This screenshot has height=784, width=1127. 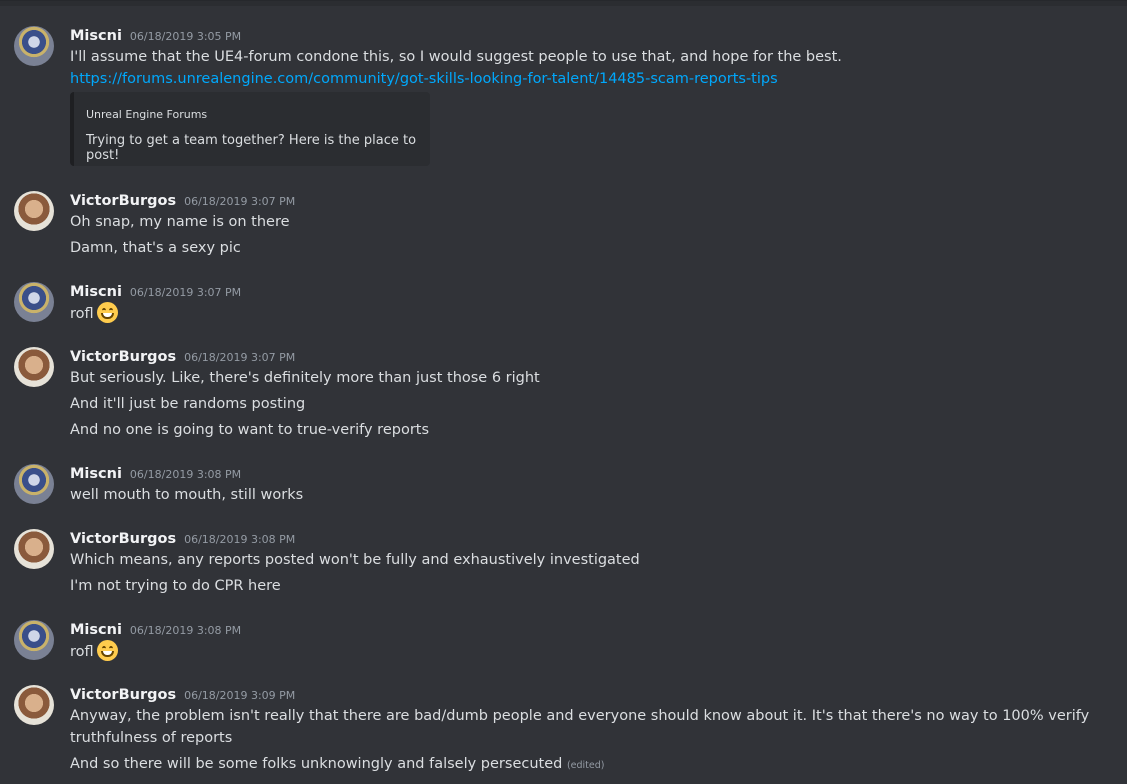 I want to click on embed-provider: Unreal Engine Forums, so click(x=146, y=114).